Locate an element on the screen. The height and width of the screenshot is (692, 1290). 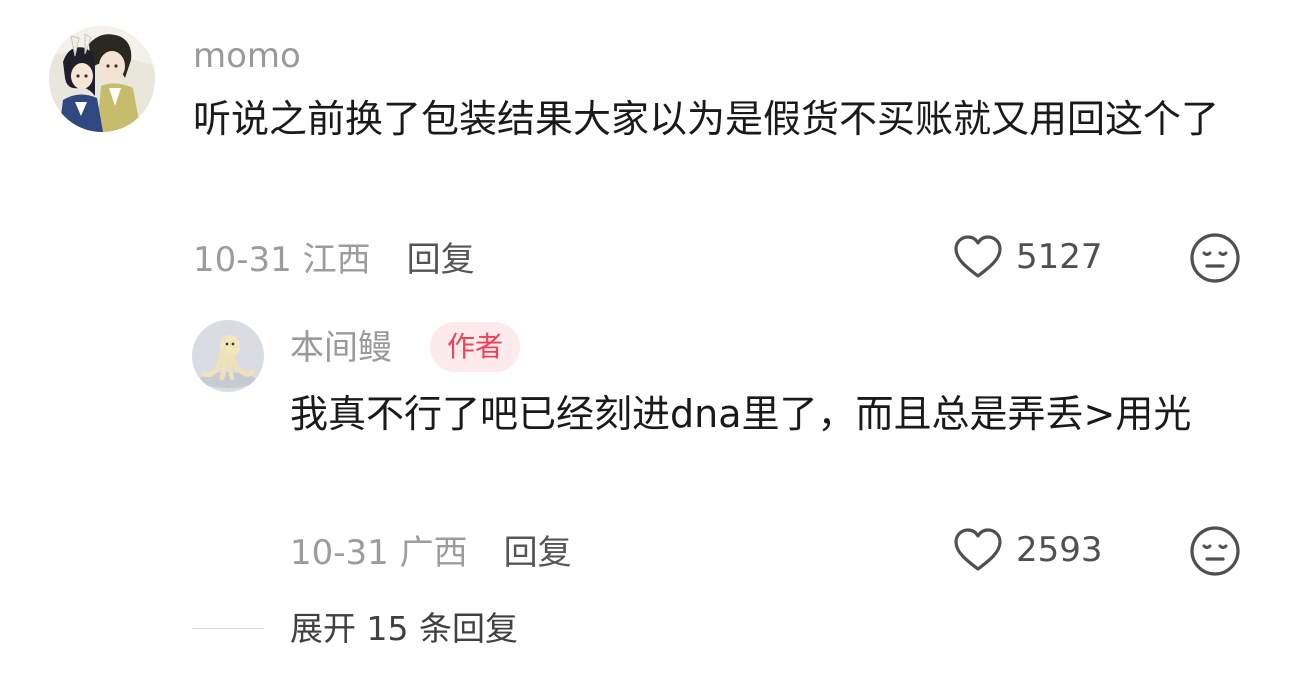
anime-couple-avatar-icon is located at coordinates (102, 79).